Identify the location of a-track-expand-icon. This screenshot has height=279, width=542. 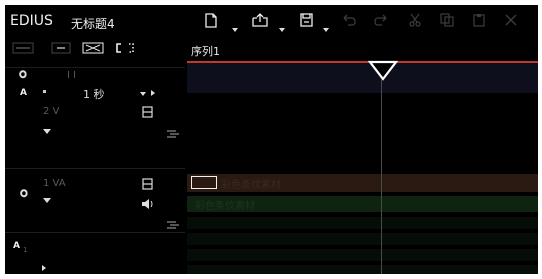
(44, 268).